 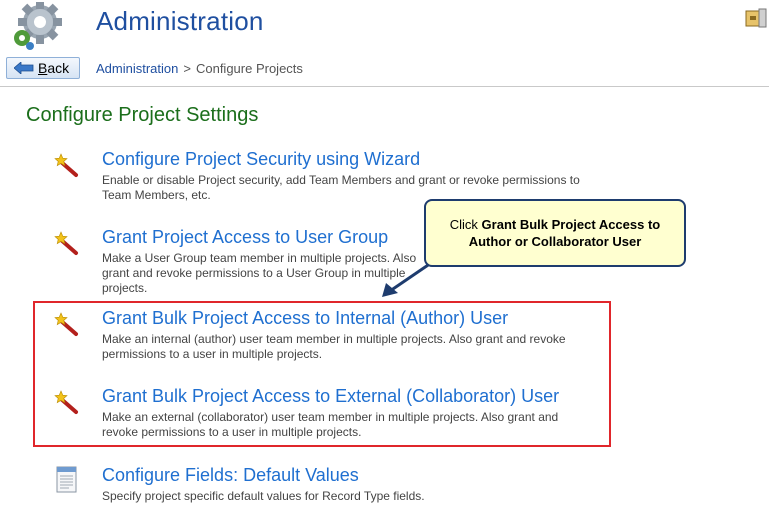 I want to click on callout-prefix: Click, so click(x=465, y=224).